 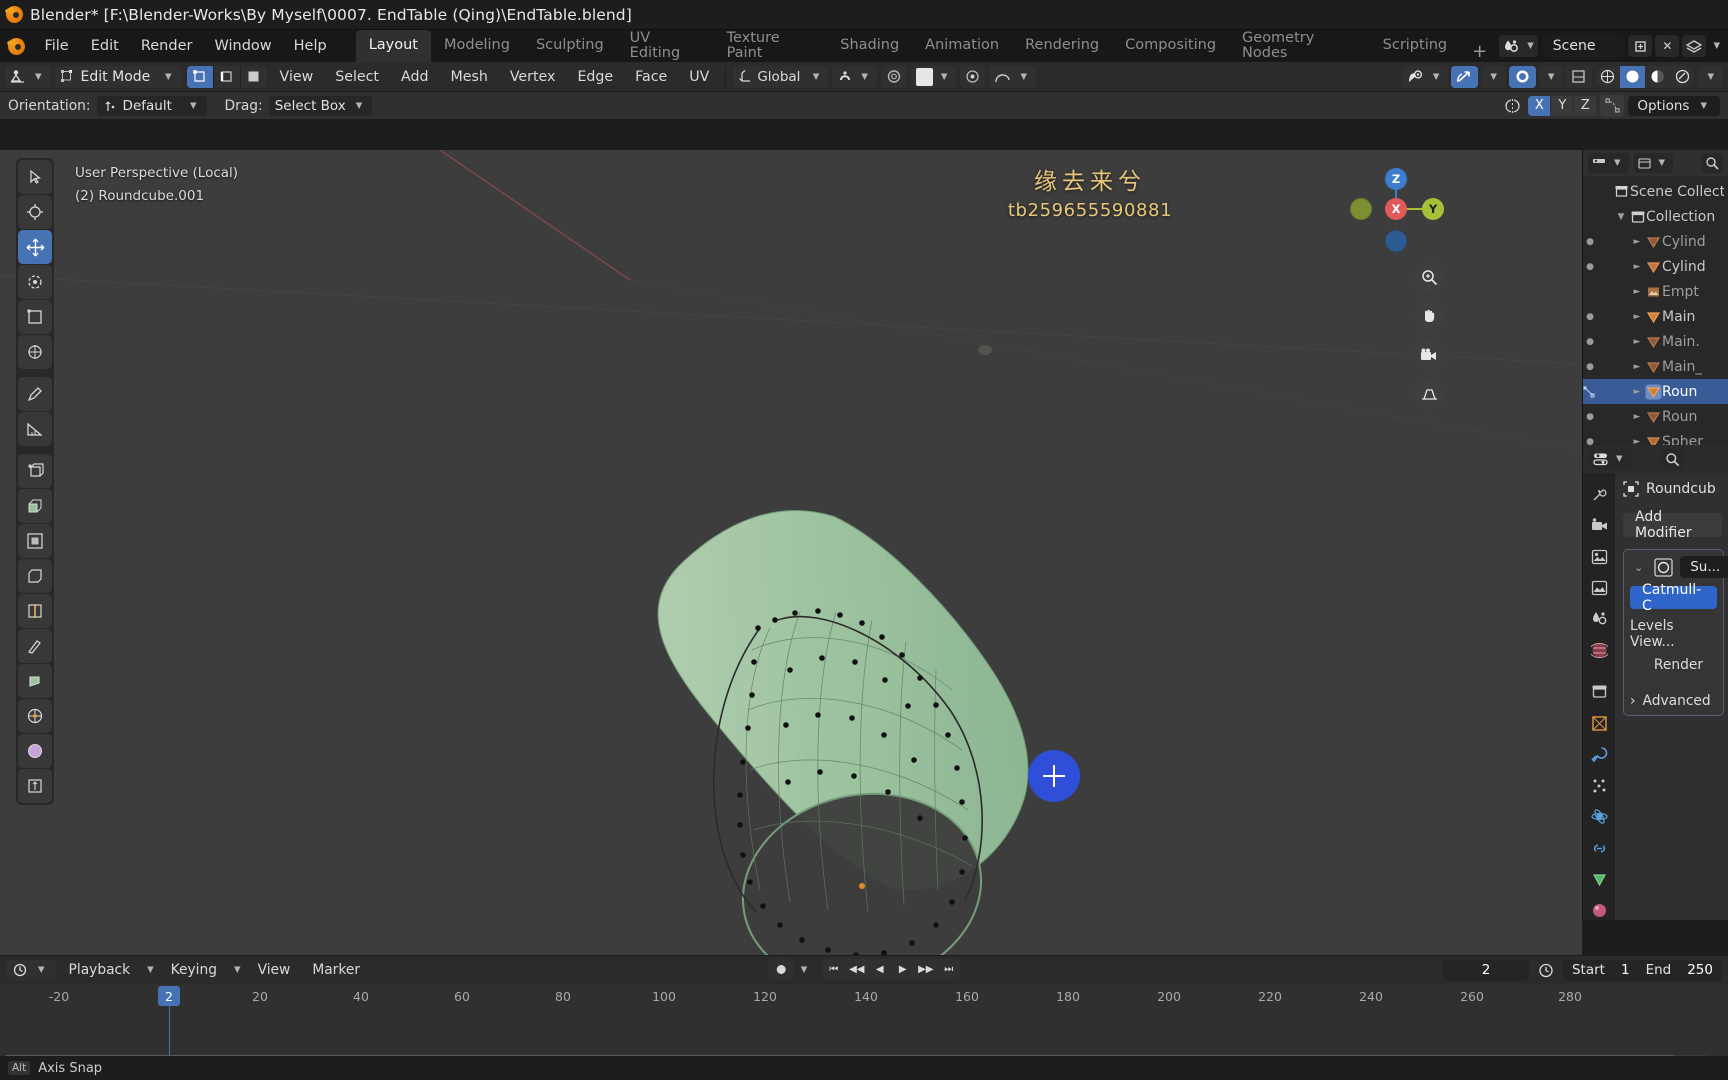 What do you see at coordinates (1429, 394) in the screenshot?
I see `toggle-ortho-icon` at bounding box center [1429, 394].